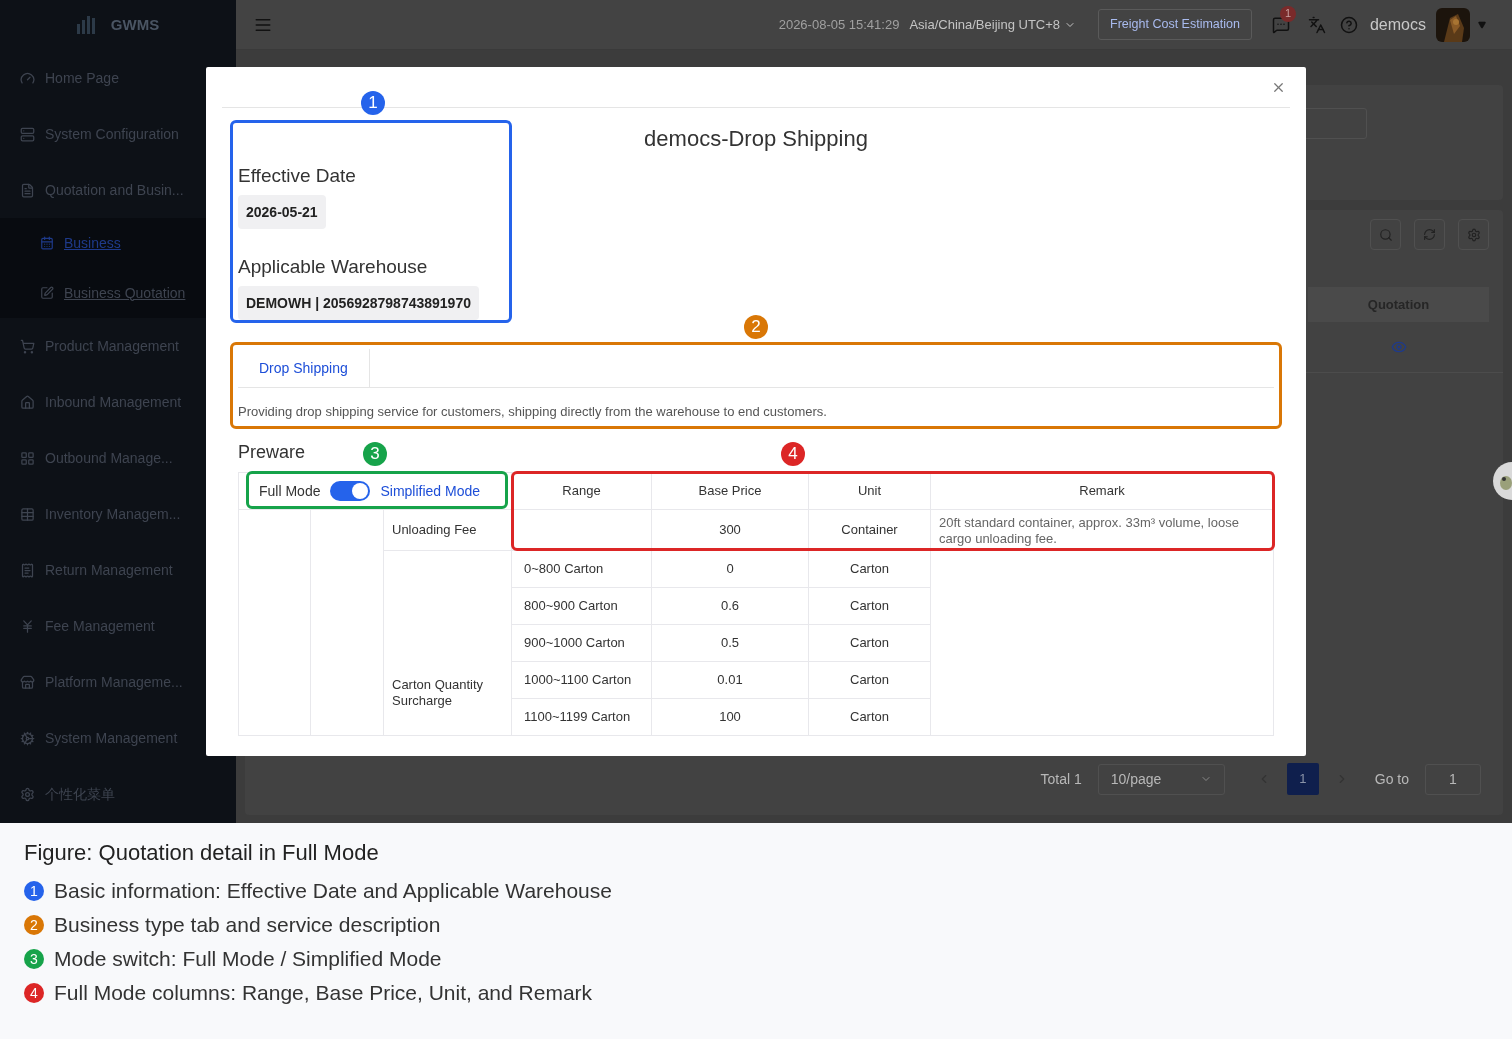  Describe the element at coordinates (1391, 779) in the screenshot. I see `go-to-label: Go to` at that location.